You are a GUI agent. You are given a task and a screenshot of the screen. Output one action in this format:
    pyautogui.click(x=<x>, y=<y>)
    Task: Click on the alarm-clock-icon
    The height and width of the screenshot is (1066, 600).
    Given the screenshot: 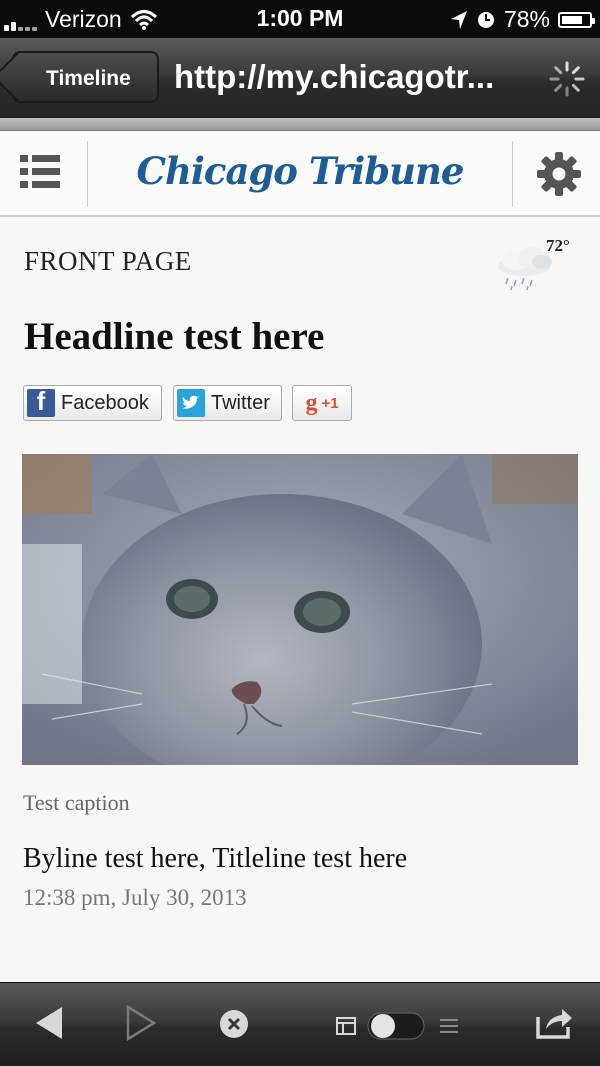 What is the action you would take?
    pyautogui.click(x=485, y=19)
    